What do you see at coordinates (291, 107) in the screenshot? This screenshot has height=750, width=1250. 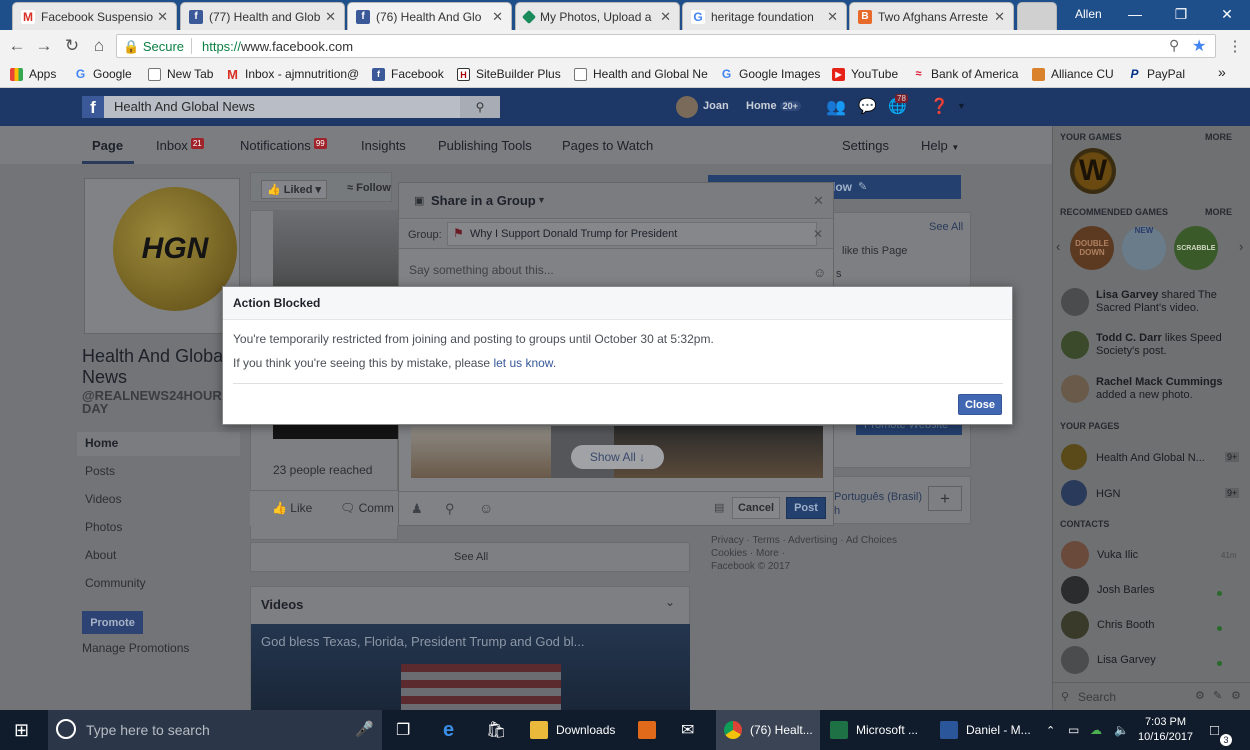 I see `facebook-search-input: Health And Global News ⚲` at bounding box center [291, 107].